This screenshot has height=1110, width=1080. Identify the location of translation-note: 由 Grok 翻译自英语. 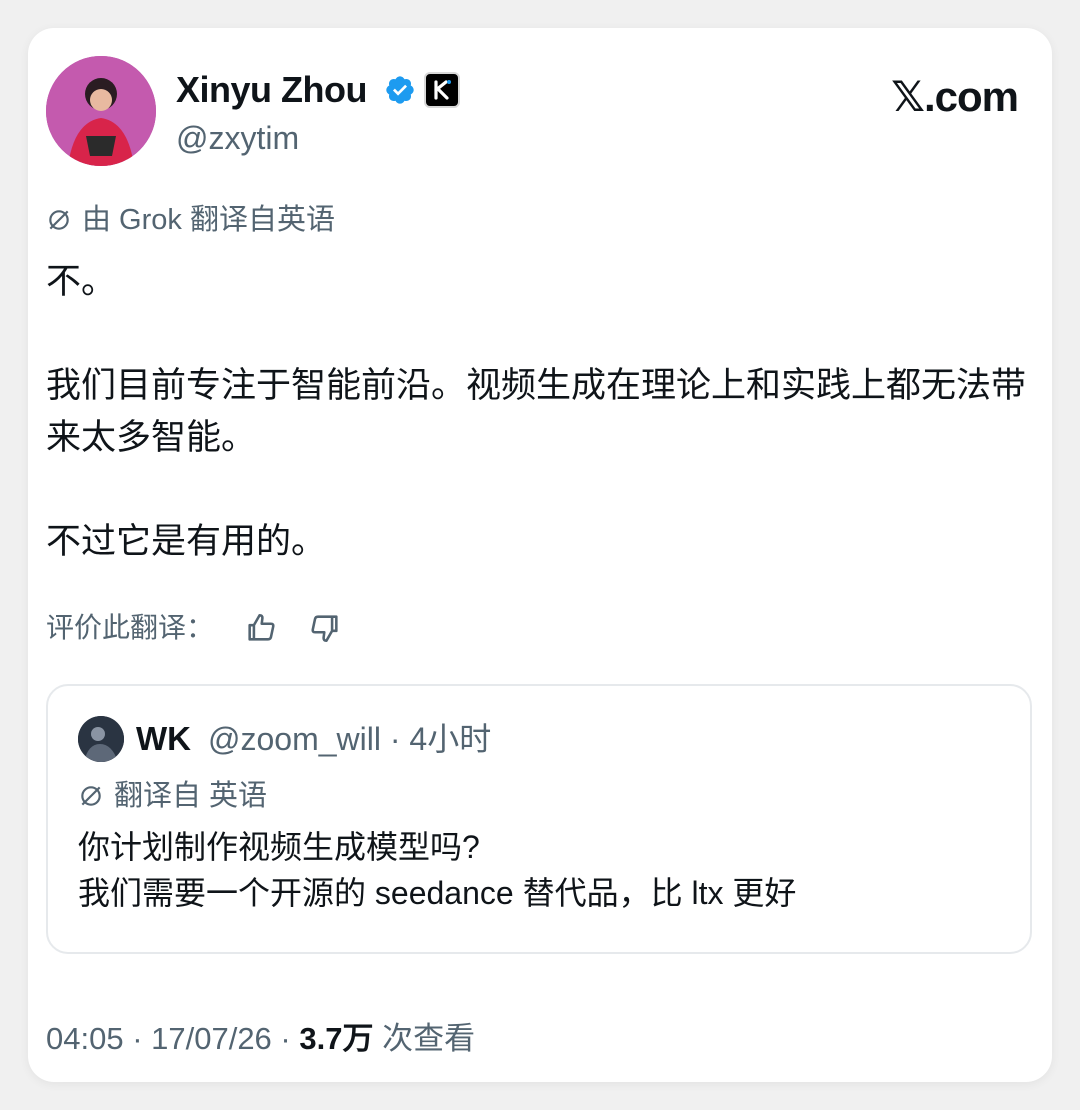
(190, 220).